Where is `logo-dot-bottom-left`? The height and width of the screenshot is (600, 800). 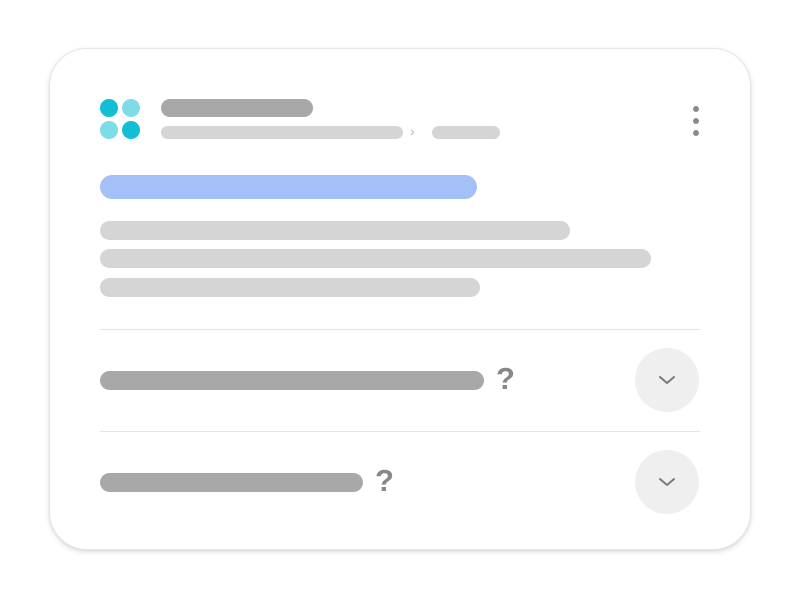
logo-dot-bottom-left is located at coordinates (109, 130).